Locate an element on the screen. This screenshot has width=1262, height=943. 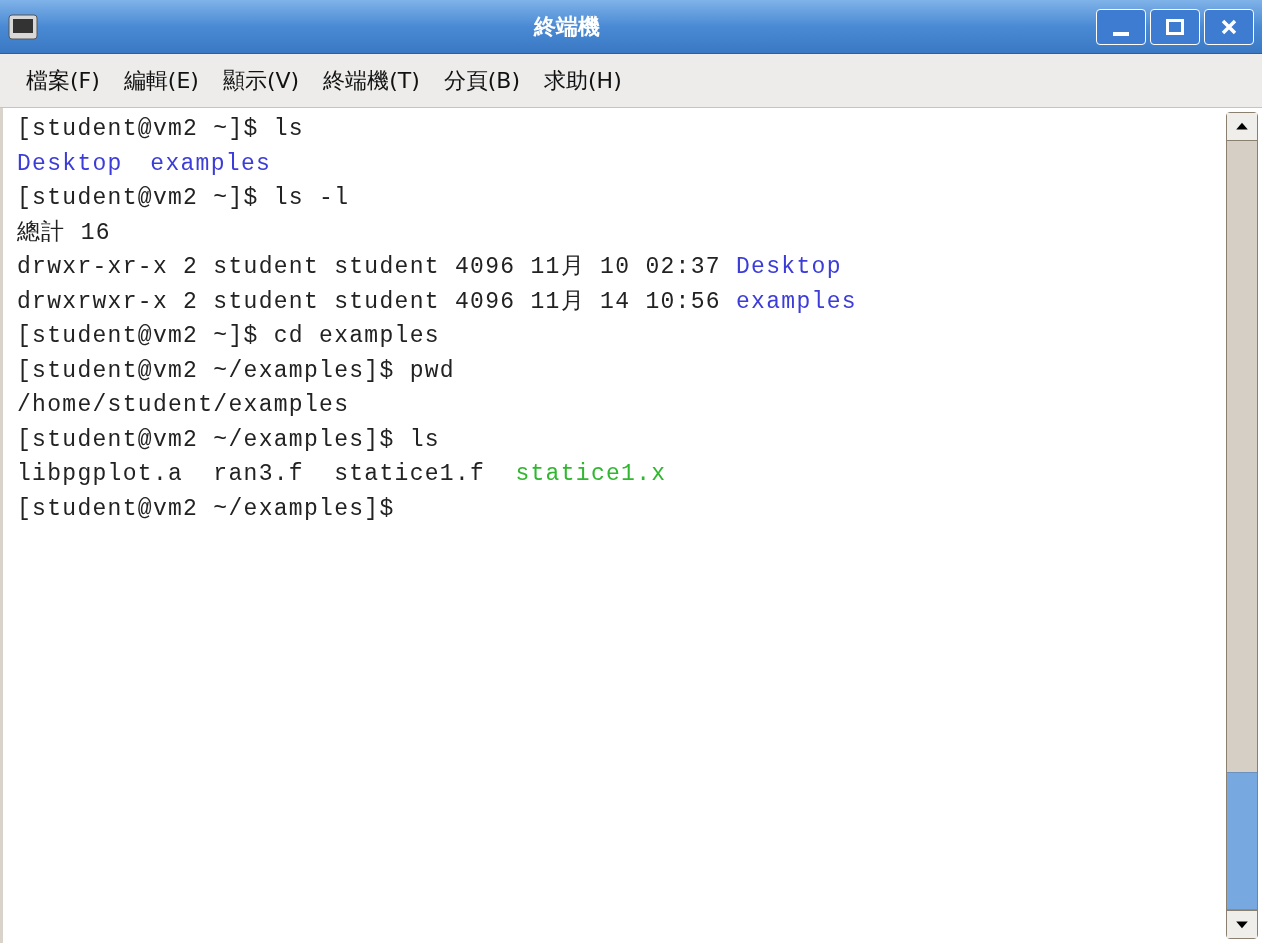
minimize-icon is located at coordinates (1121, 33).